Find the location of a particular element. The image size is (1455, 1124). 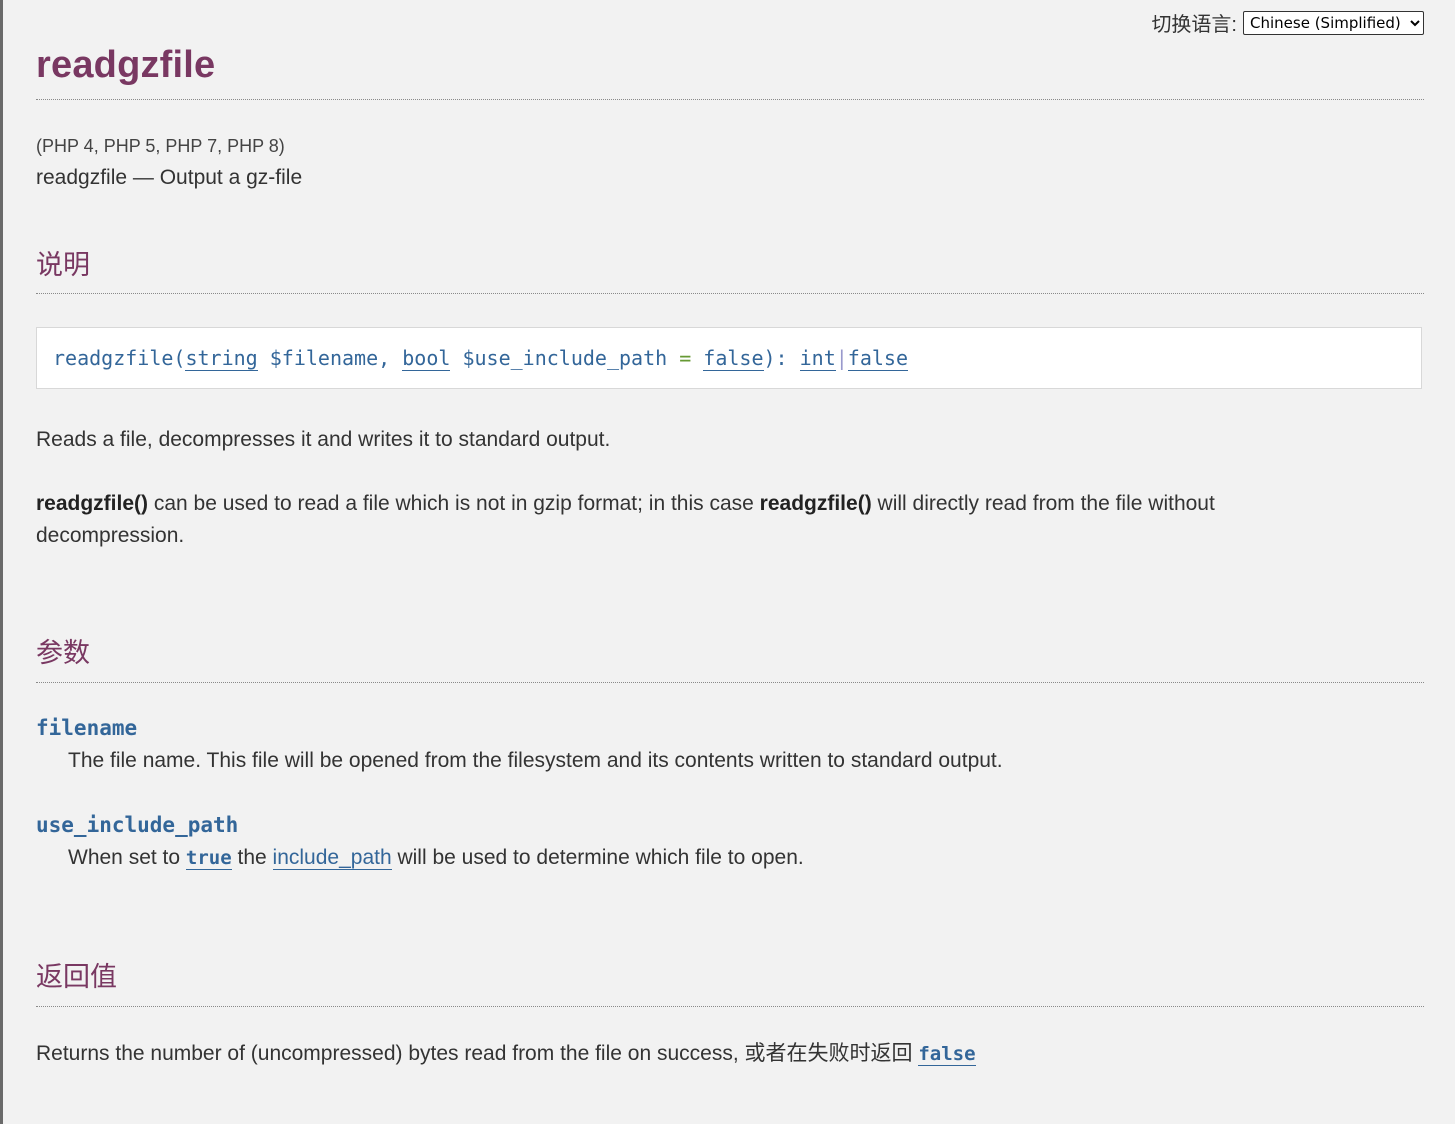

param-term-filename: filename is located at coordinates (87, 728).